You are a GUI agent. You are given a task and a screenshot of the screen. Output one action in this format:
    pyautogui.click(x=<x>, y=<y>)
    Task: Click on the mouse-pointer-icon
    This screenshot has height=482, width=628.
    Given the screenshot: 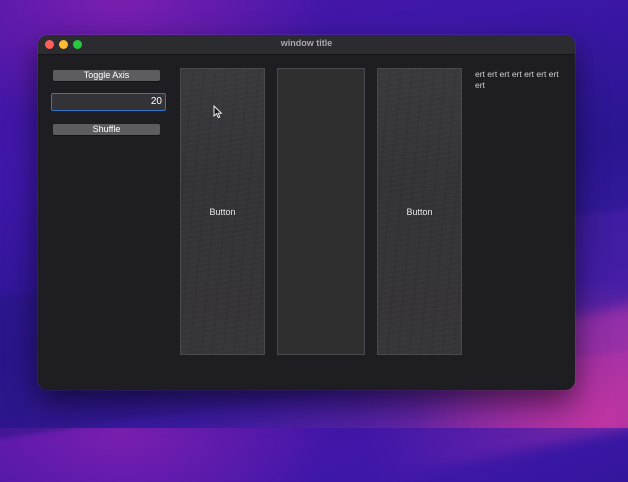 What is the action you would take?
    pyautogui.click(x=218, y=112)
    